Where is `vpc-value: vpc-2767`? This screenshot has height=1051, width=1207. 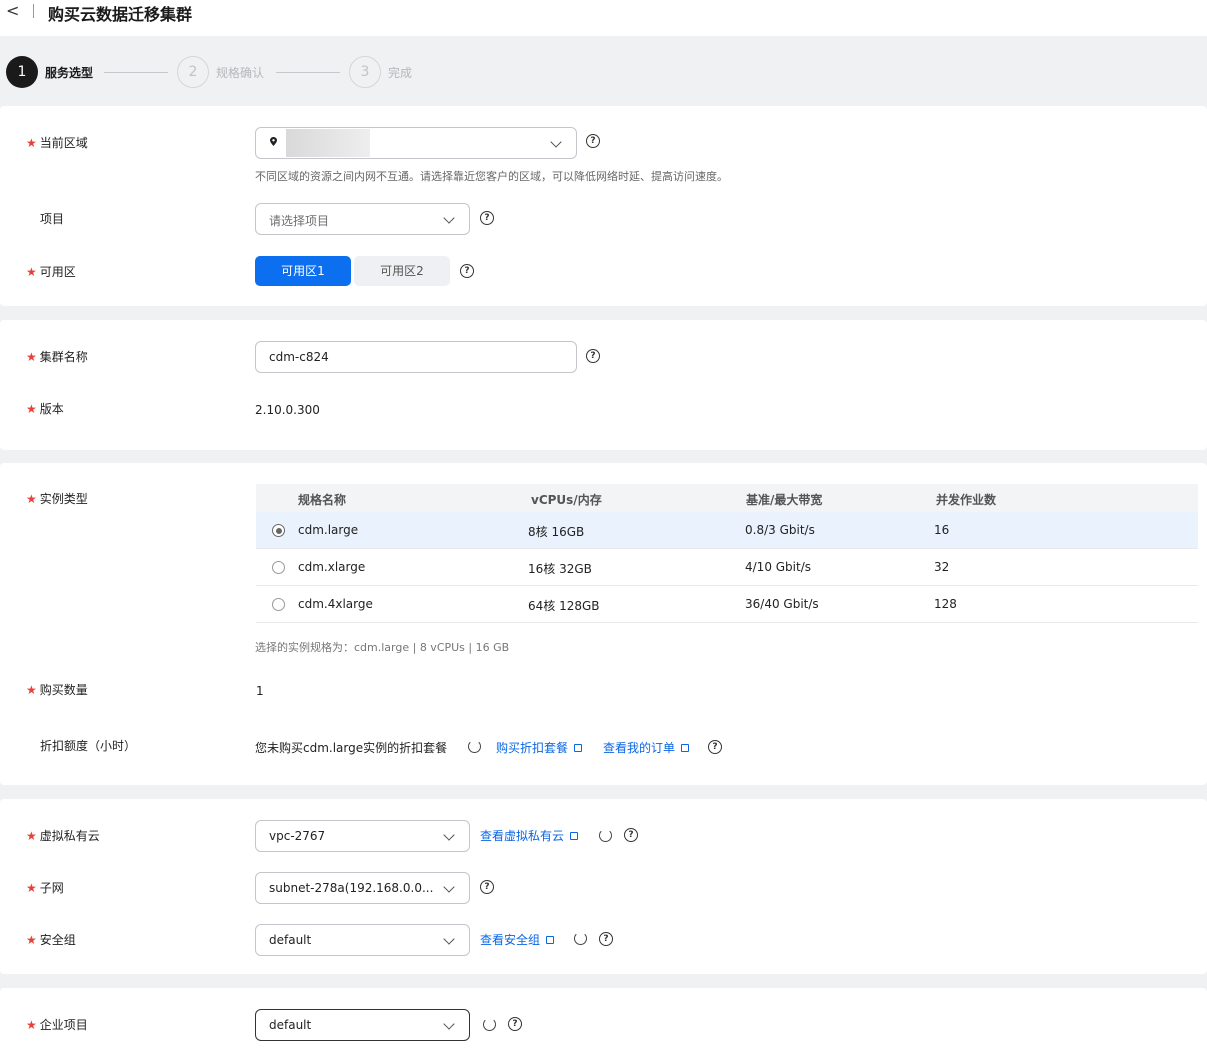 vpc-value: vpc-2767 is located at coordinates (297, 836).